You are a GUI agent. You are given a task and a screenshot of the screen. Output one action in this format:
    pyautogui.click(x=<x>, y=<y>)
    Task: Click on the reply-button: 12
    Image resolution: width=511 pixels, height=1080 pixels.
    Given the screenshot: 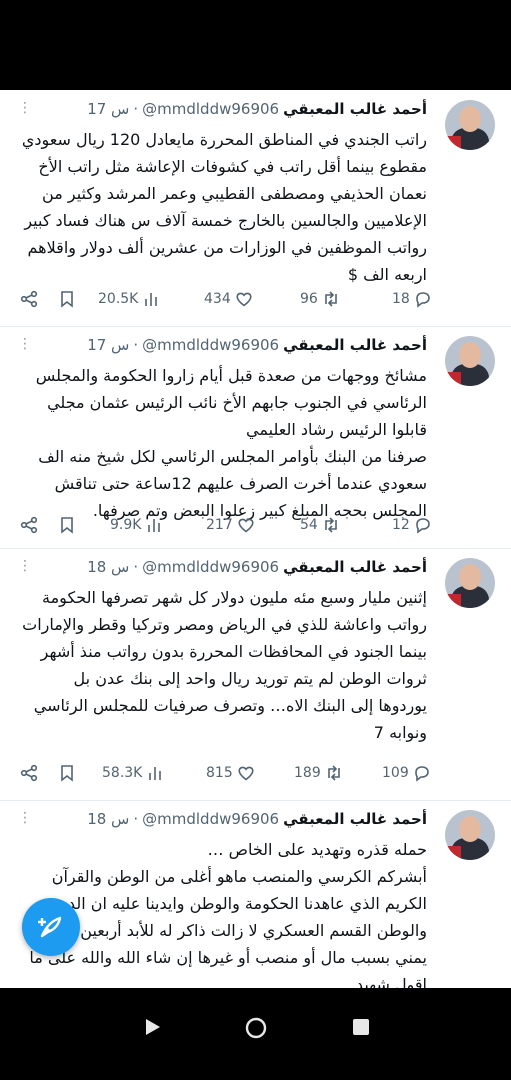 What is the action you would take?
    pyautogui.click(x=412, y=525)
    